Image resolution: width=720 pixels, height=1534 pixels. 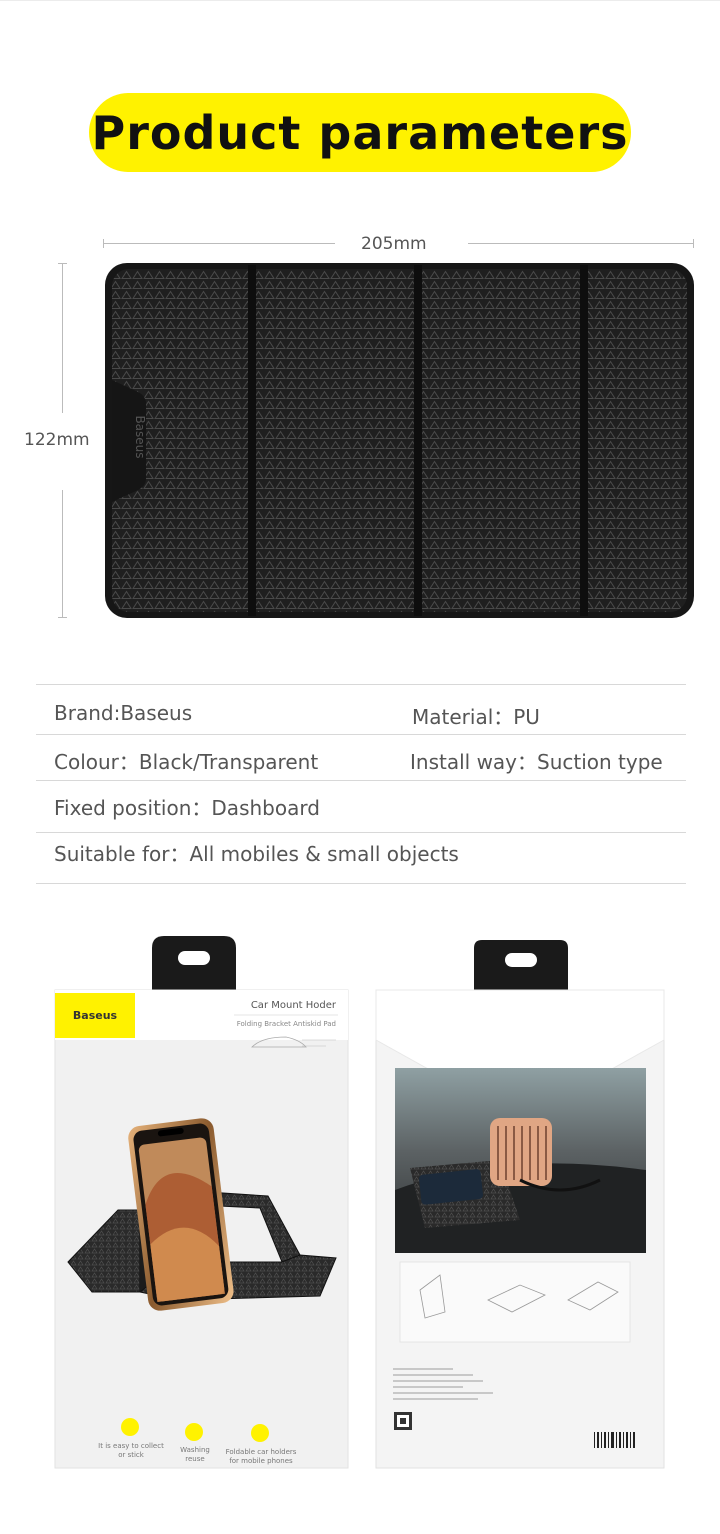 I want to click on param-label: Colour：, so click(x=96, y=762).